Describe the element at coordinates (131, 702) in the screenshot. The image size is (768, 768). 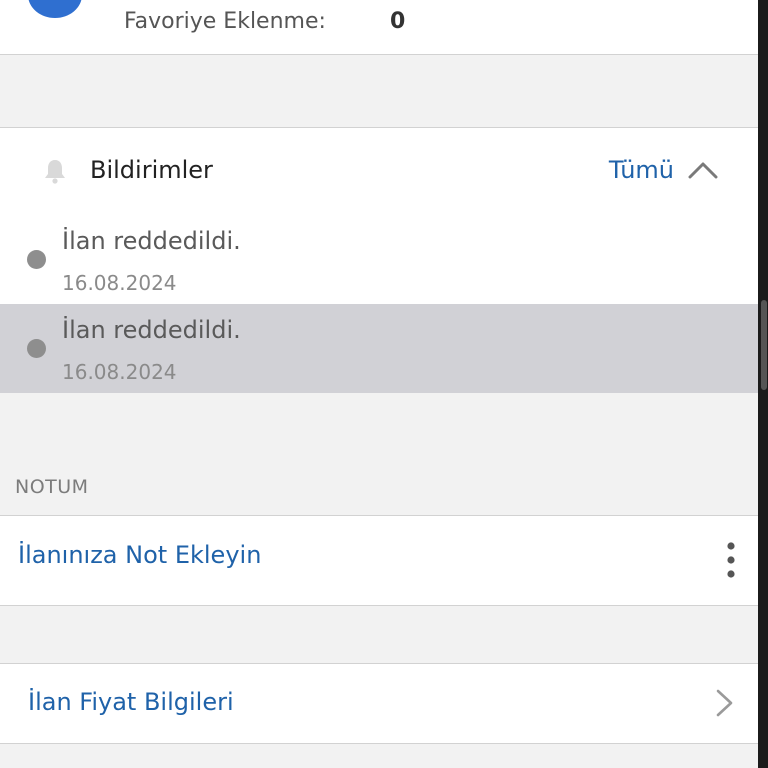
I see `price-info-link: İlan Fiyat Bilgileri` at that location.